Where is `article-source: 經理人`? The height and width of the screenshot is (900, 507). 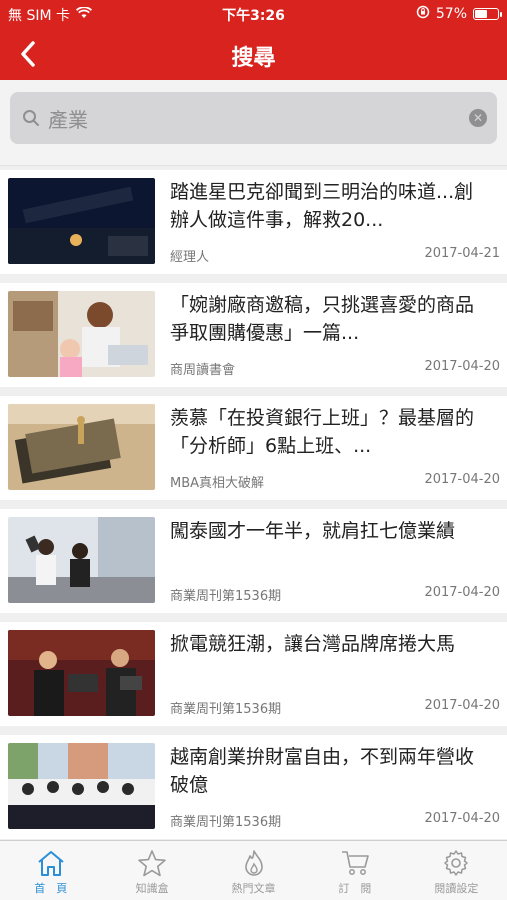
article-source: 經理人 is located at coordinates (190, 257).